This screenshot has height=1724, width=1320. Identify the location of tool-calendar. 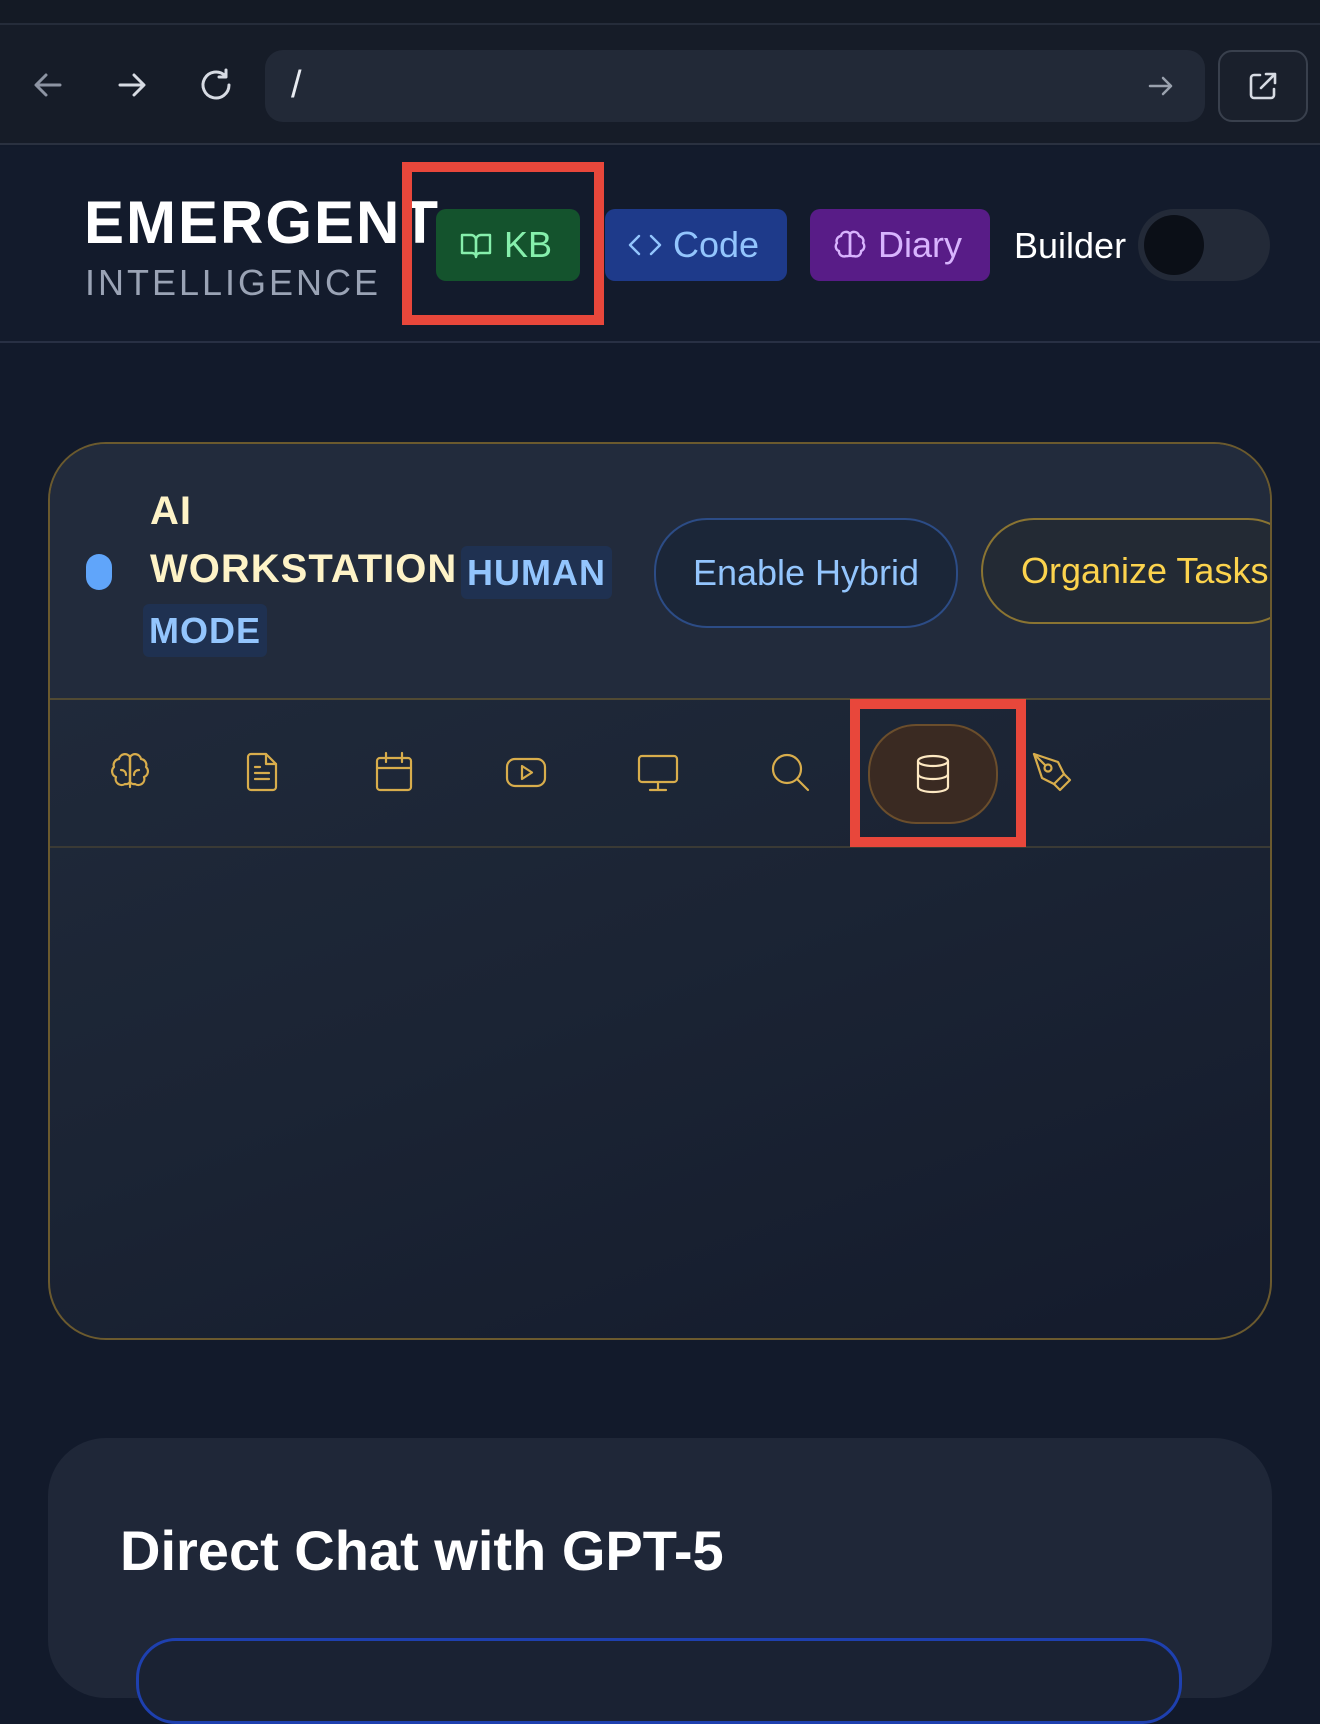
(394, 772).